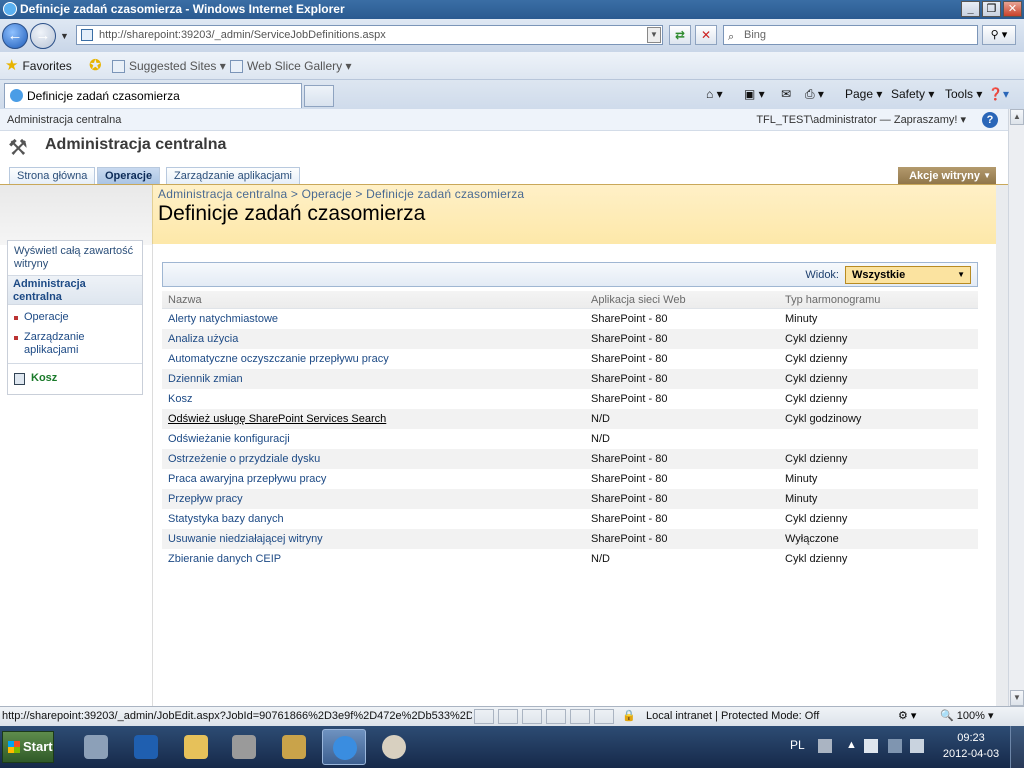  What do you see at coordinates (153, 95) in the screenshot?
I see `browser-tab: Definicje zadań czasomierza` at bounding box center [153, 95].